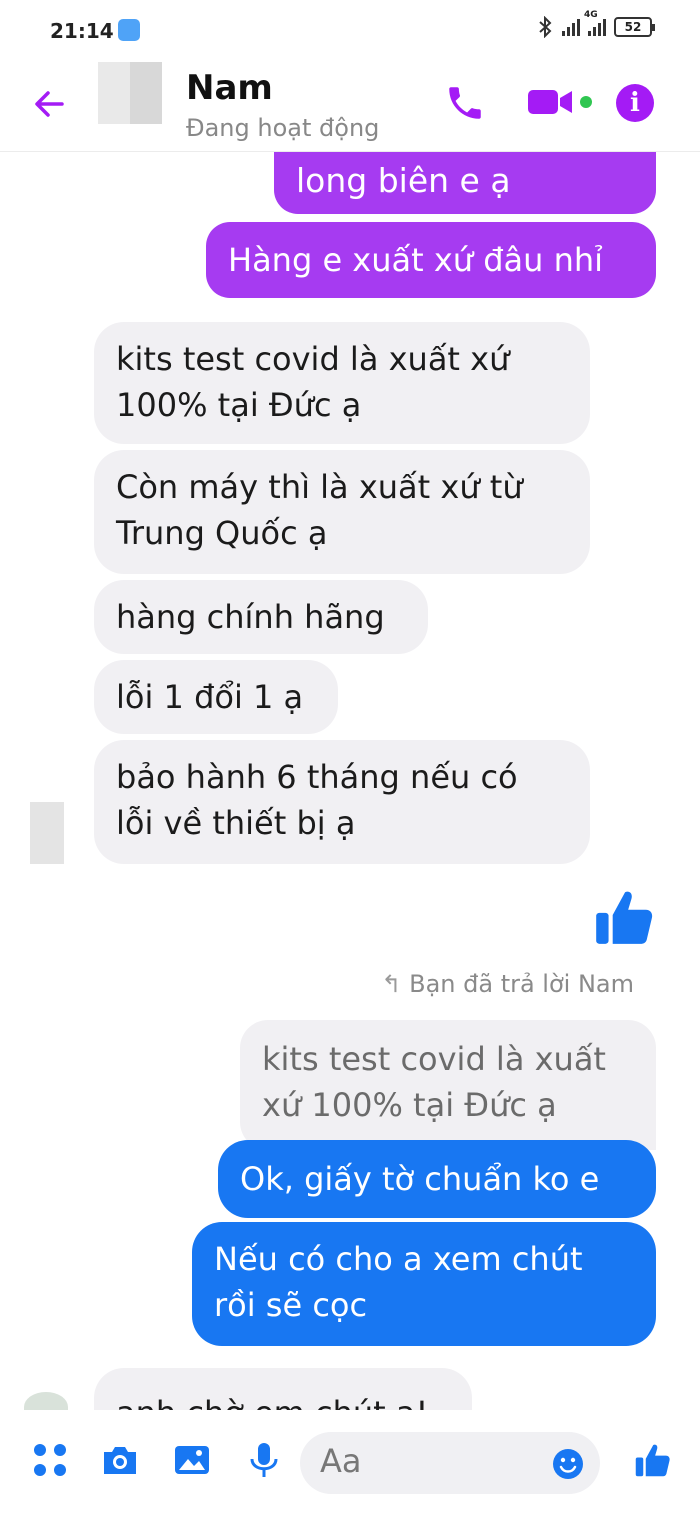 The height and width of the screenshot is (1514, 700). Describe the element at coordinates (129, 30) in the screenshot. I see `notification-app-icon` at that location.